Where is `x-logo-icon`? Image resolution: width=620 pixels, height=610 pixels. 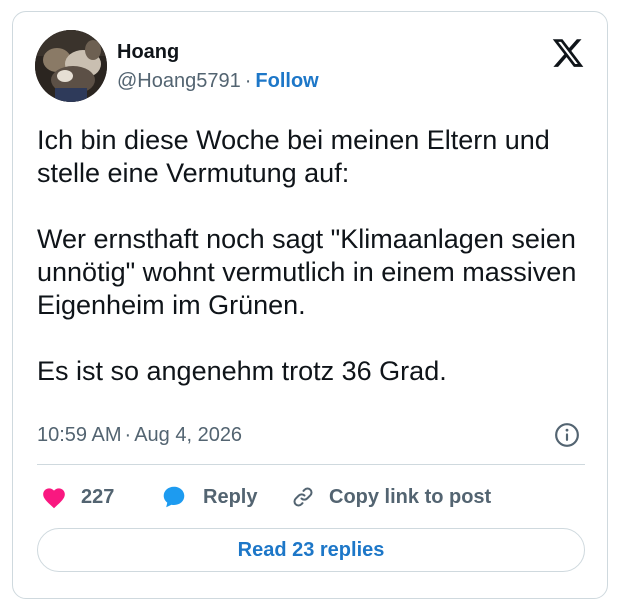
x-logo-icon is located at coordinates (568, 53).